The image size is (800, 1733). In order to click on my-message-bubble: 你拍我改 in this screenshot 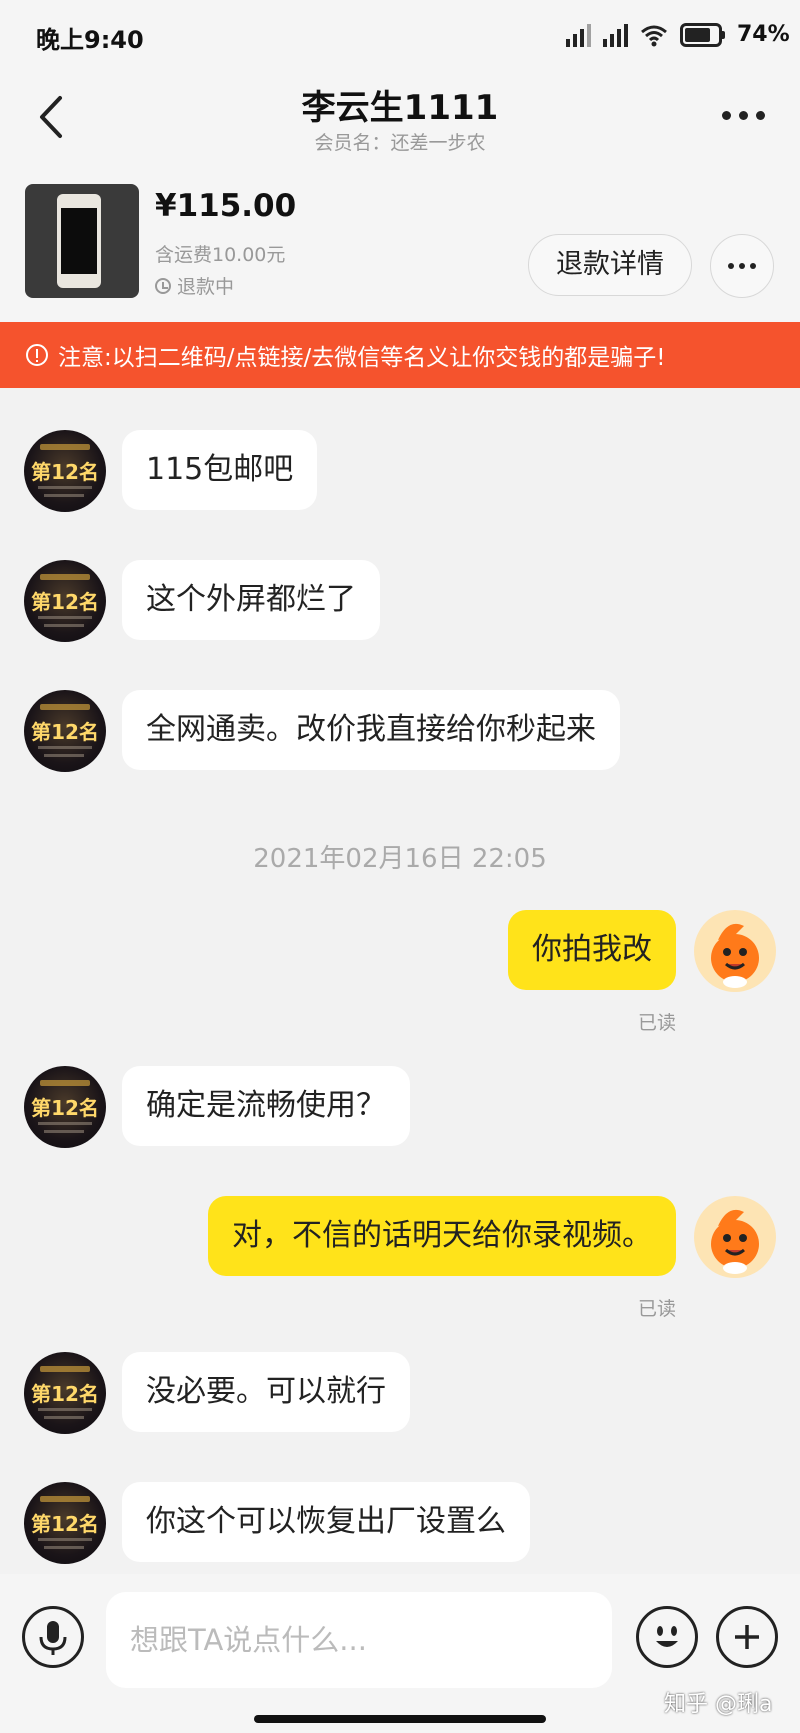, I will do `click(592, 950)`.